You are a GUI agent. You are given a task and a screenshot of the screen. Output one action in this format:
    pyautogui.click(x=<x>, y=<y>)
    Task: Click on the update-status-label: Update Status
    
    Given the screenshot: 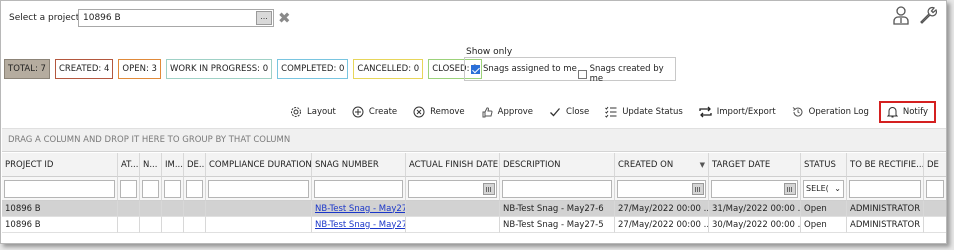 What is the action you would take?
    pyautogui.click(x=652, y=112)
    